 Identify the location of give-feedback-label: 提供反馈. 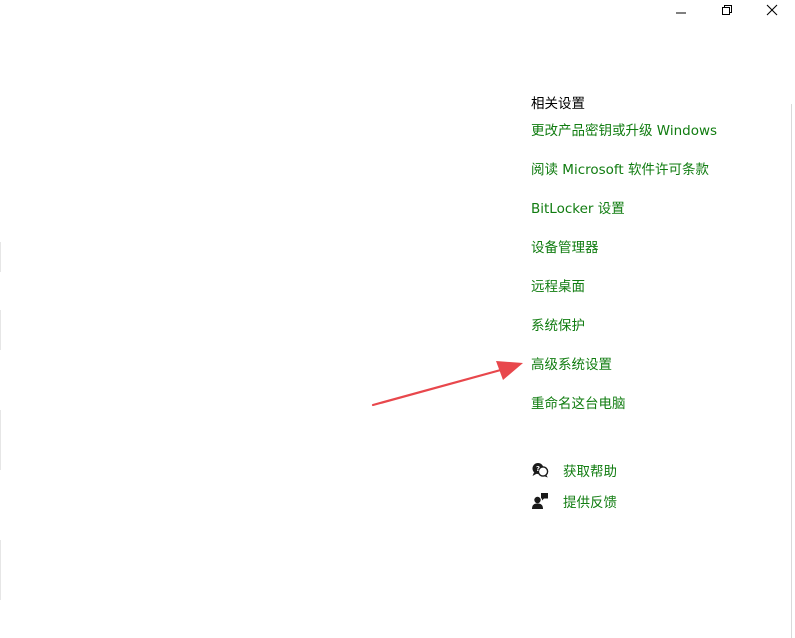
(590, 503).